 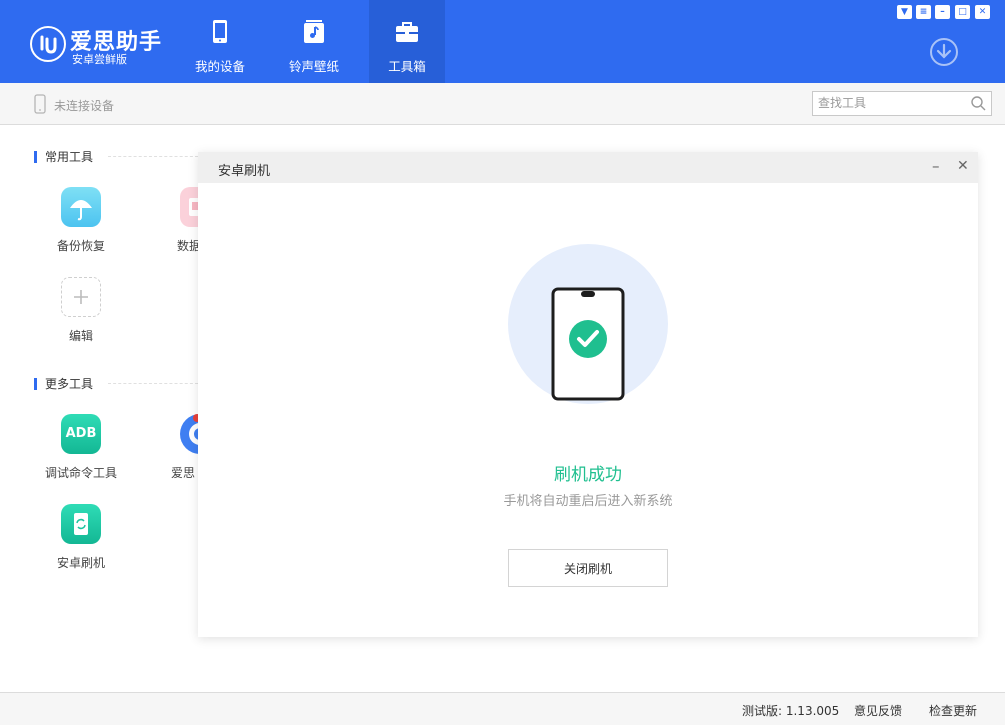 What do you see at coordinates (40, 106) in the screenshot?
I see `device-icon` at bounding box center [40, 106].